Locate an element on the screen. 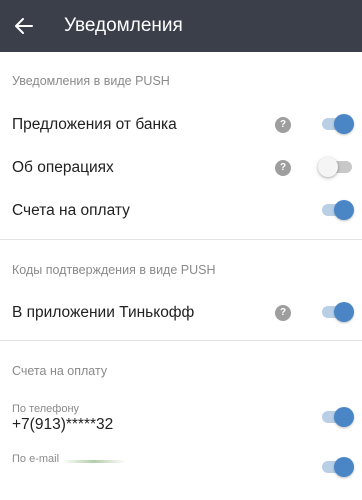  phone-invoices-toggle is located at coordinates (338, 417).